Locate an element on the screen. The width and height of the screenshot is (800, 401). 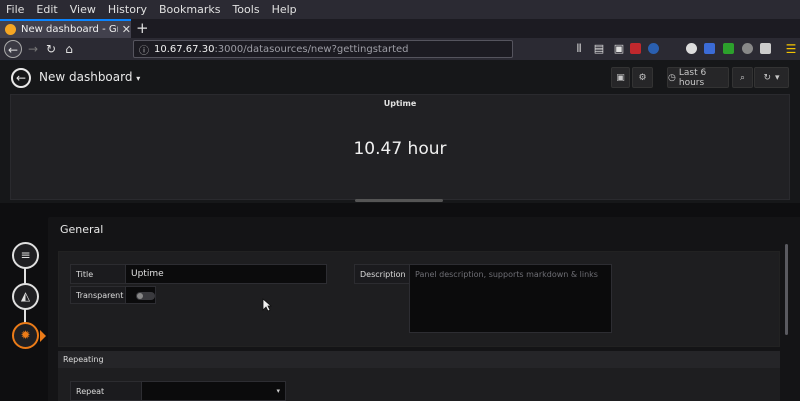
gear-icon: ⚙ is located at coordinates (642, 77).